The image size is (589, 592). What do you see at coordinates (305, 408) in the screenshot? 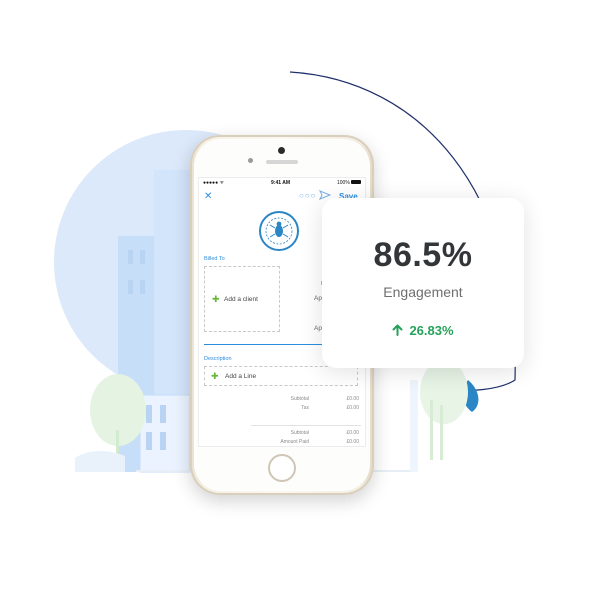
I see `summary-label: Tax` at bounding box center [305, 408].